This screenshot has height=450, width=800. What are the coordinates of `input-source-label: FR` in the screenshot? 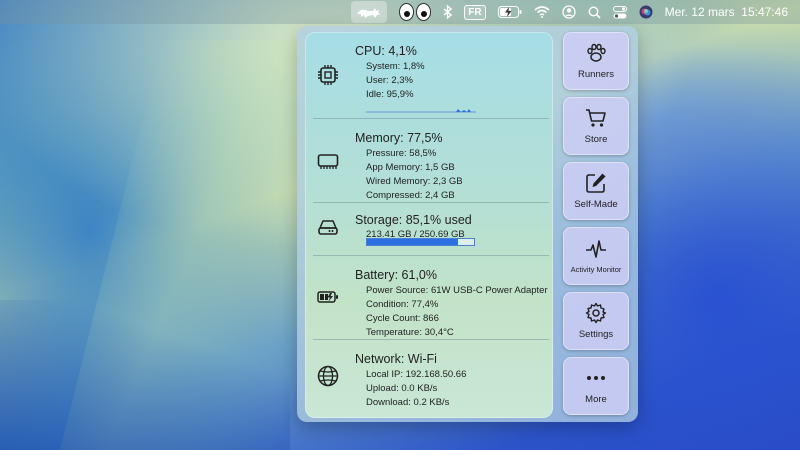 It's located at (475, 12).